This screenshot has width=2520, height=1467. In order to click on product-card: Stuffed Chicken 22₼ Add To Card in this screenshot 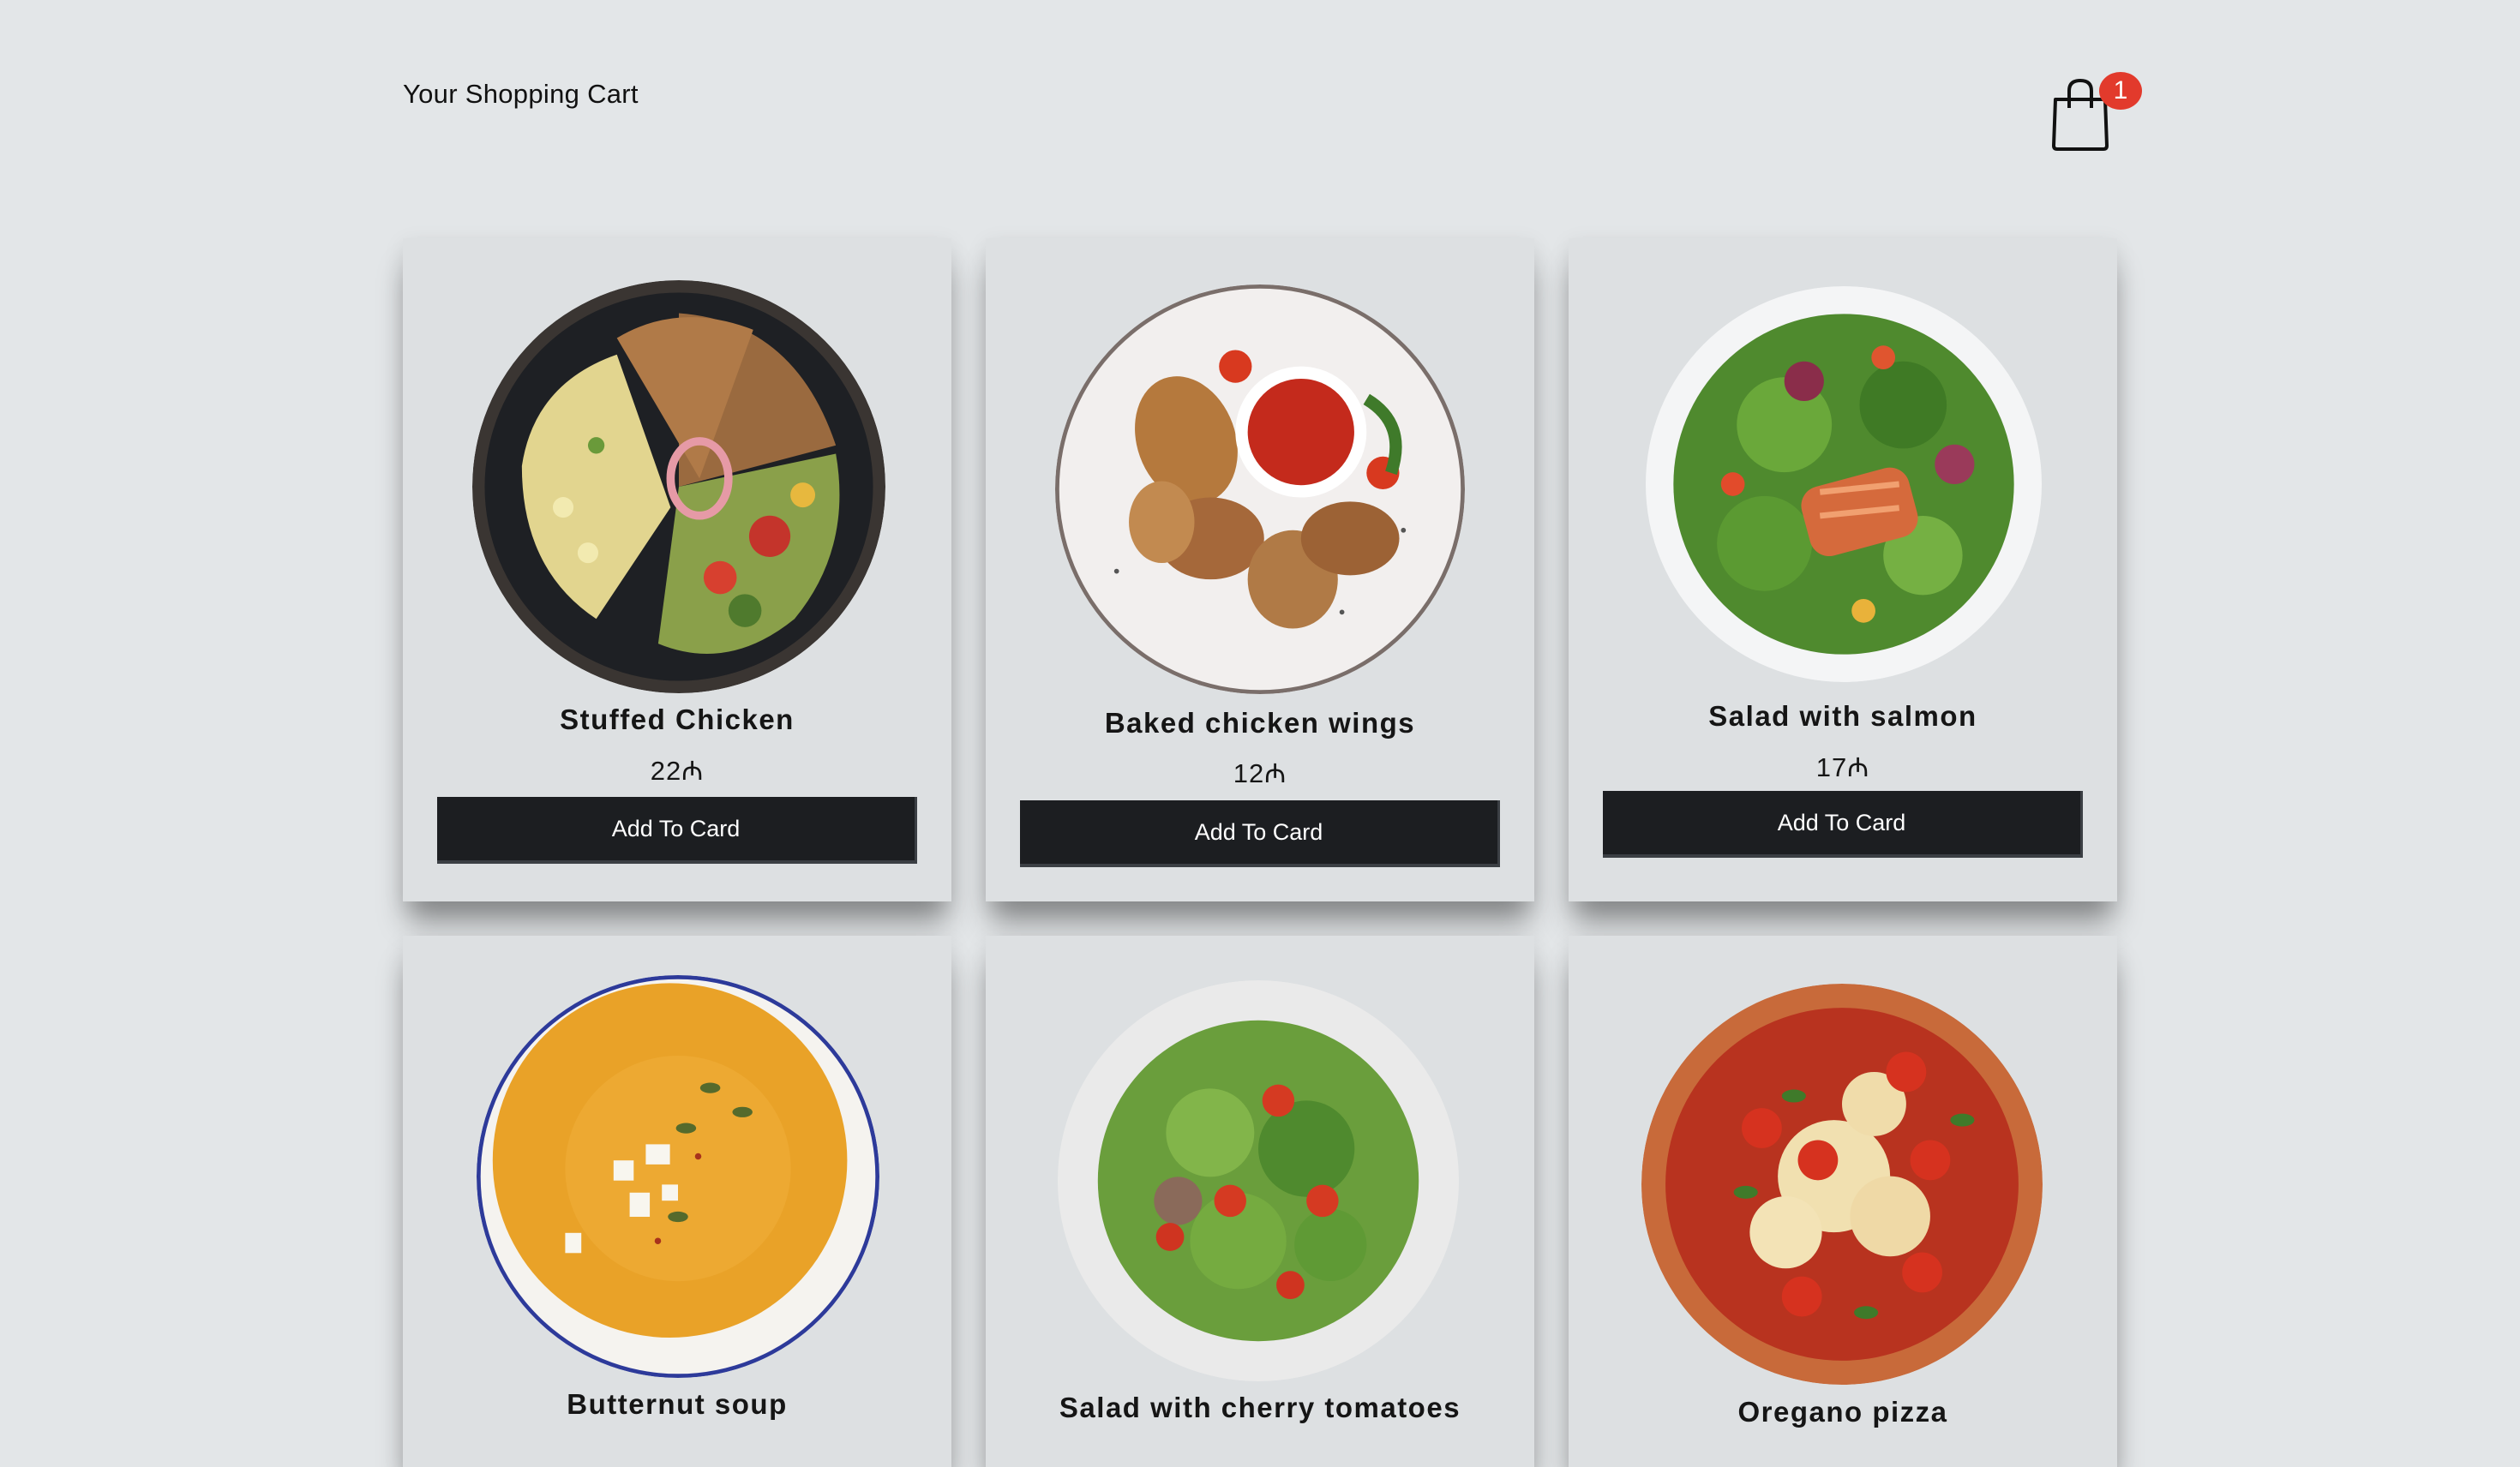, I will do `click(677, 569)`.